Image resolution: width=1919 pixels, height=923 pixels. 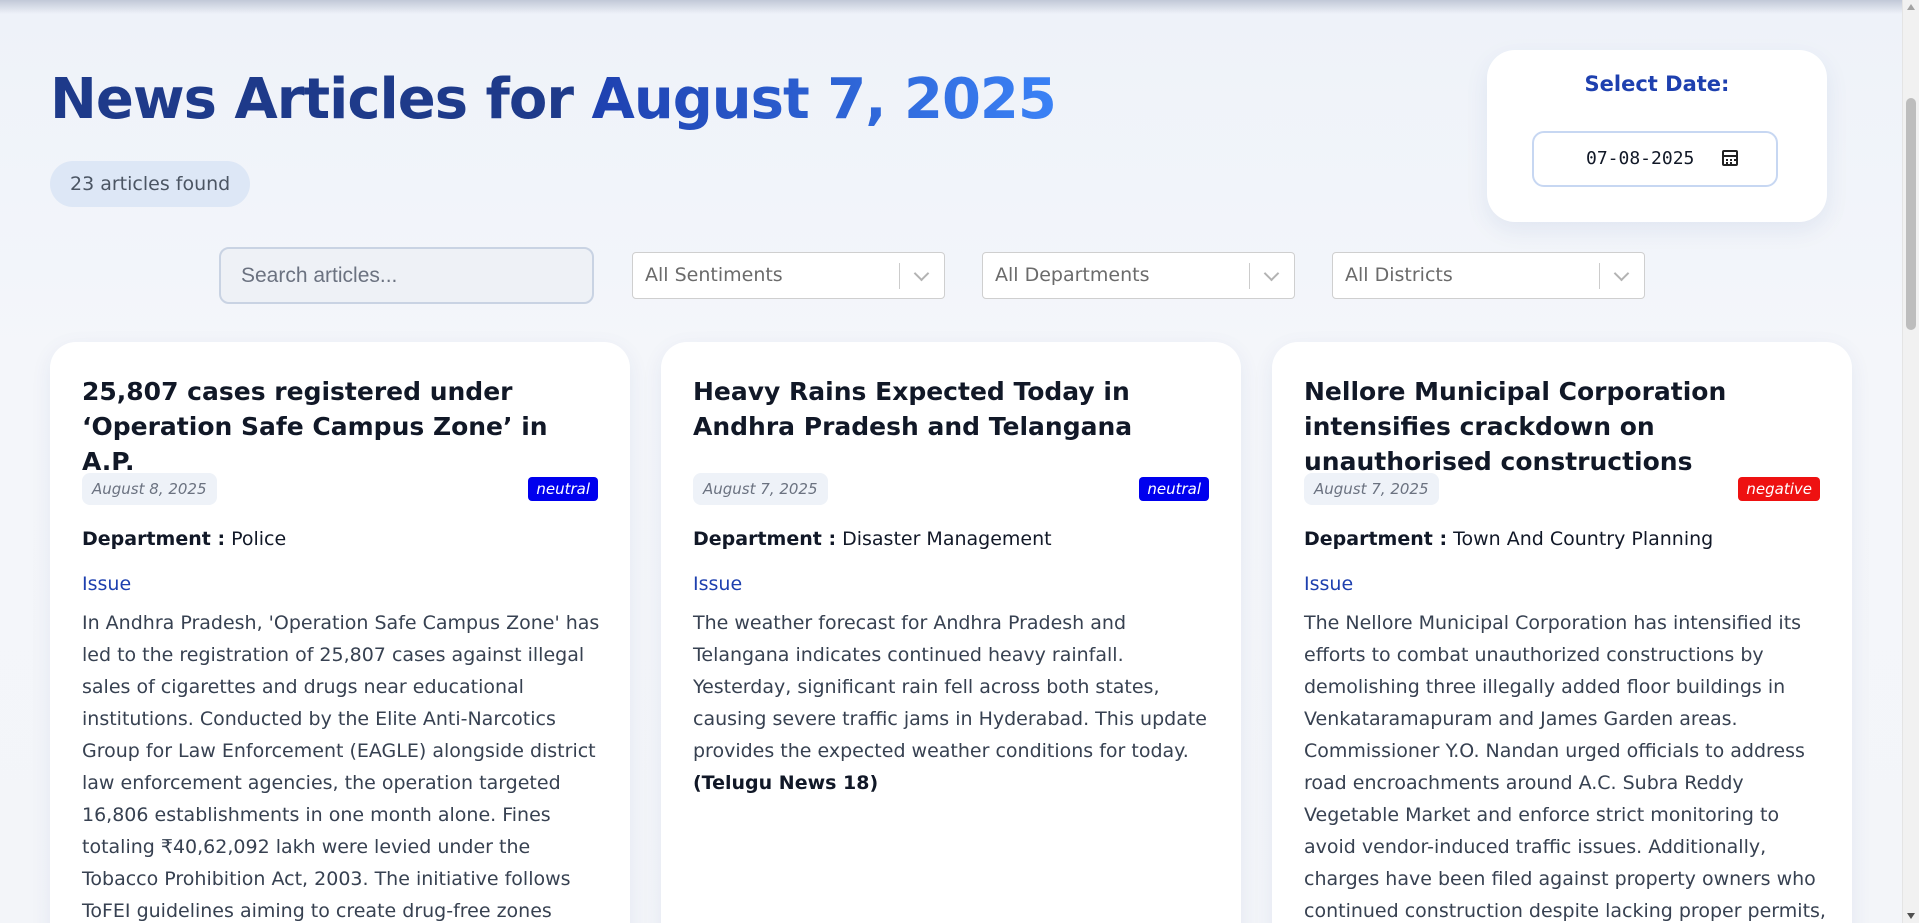 What do you see at coordinates (1911, 7) in the screenshot?
I see `scroll-up-arrow-icon` at bounding box center [1911, 7].